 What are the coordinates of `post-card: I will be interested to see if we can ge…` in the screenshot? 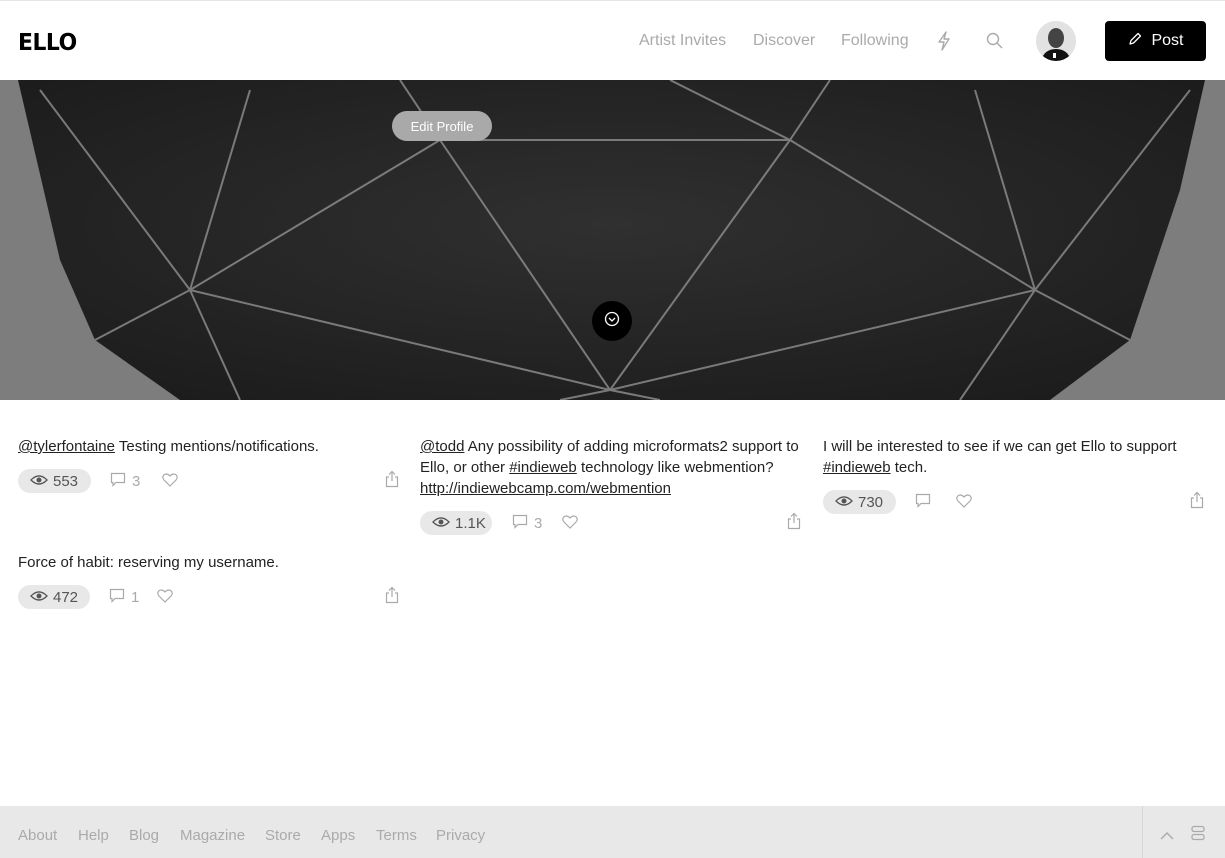 It's located at (1014, 475).